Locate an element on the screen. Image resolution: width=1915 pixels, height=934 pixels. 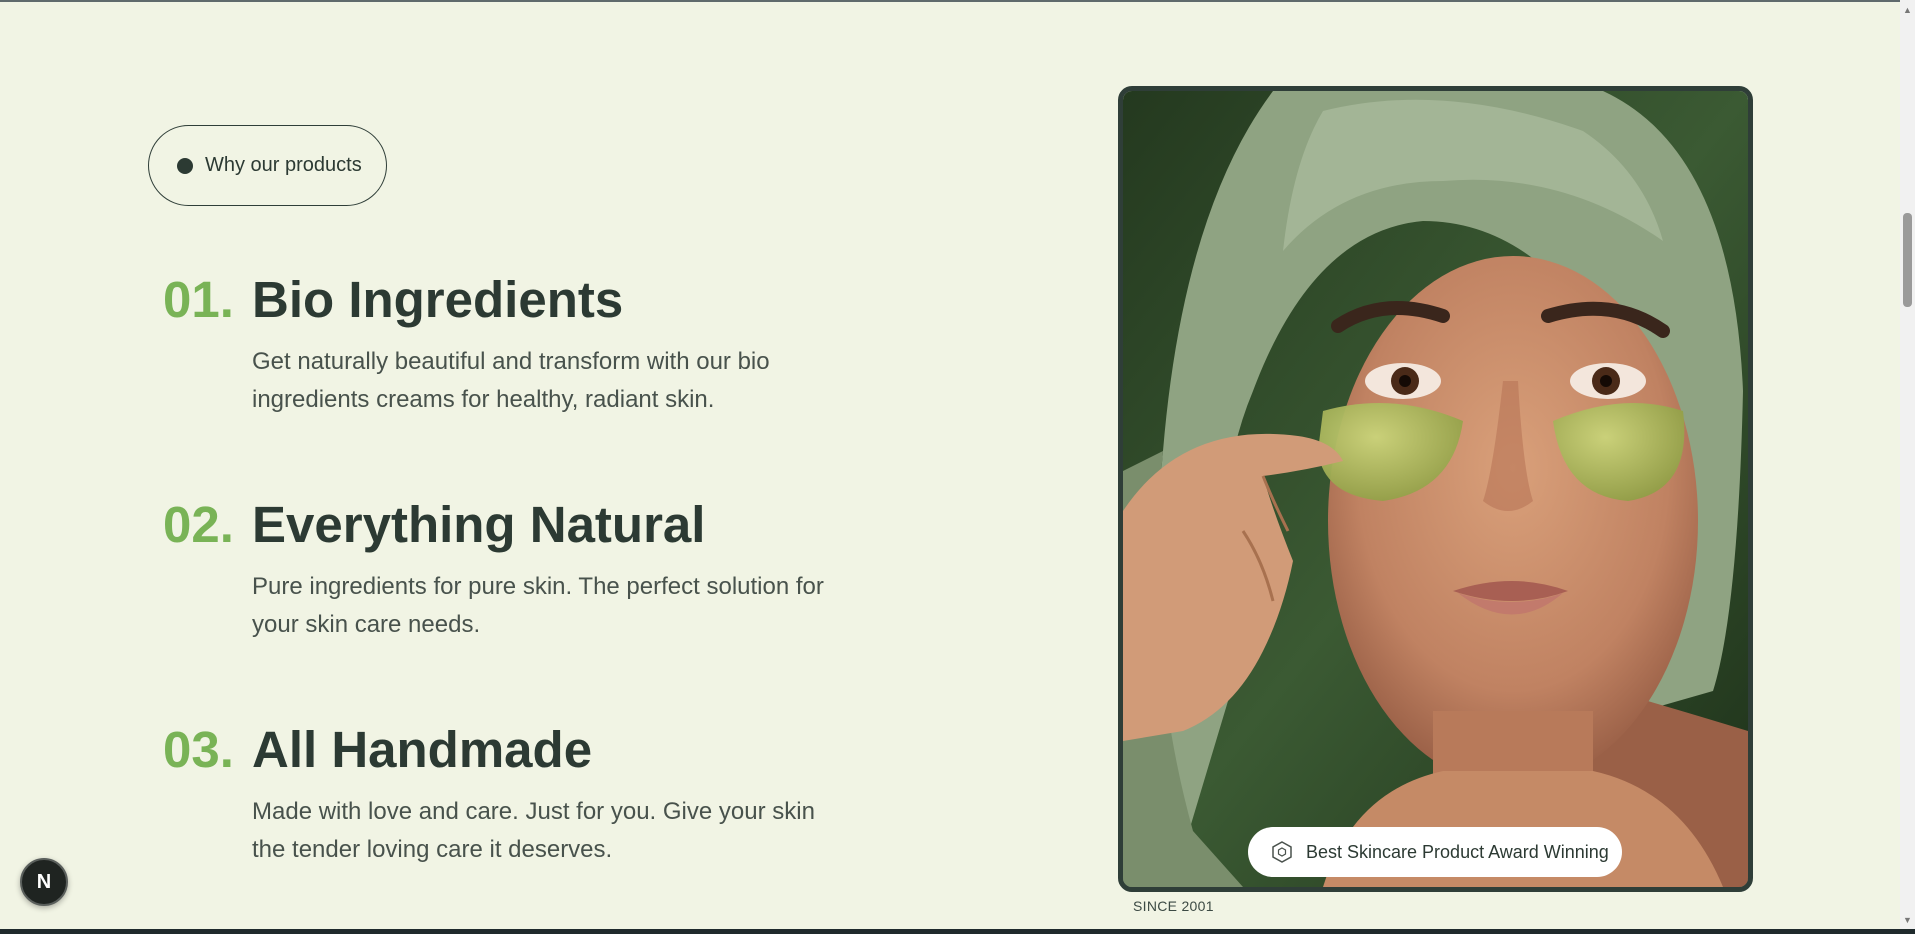
award-badge: Best Skincare Product Award Winning is located at coordinates (1435, 852).